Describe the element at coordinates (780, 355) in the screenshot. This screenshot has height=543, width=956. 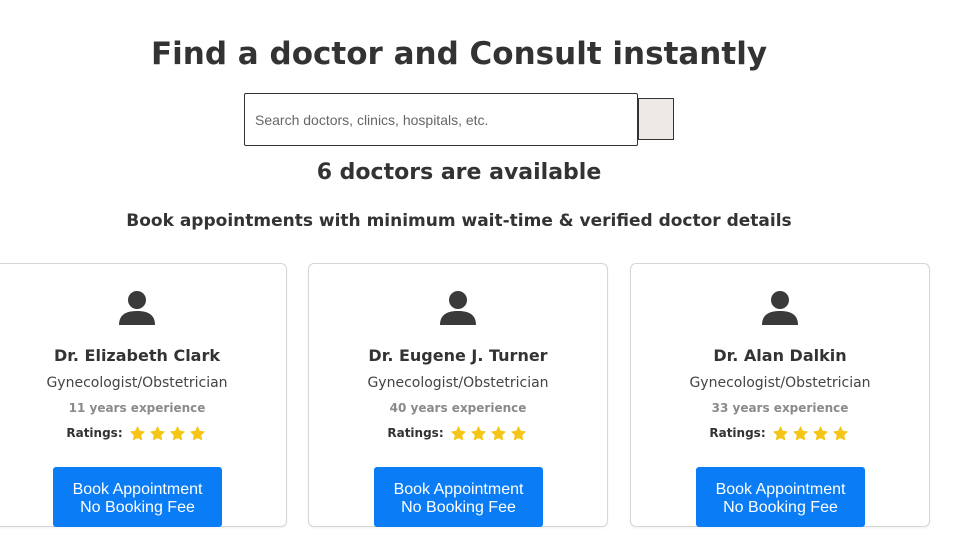
I see `doctor-name: Dr. Alan Dalkin` at that location.